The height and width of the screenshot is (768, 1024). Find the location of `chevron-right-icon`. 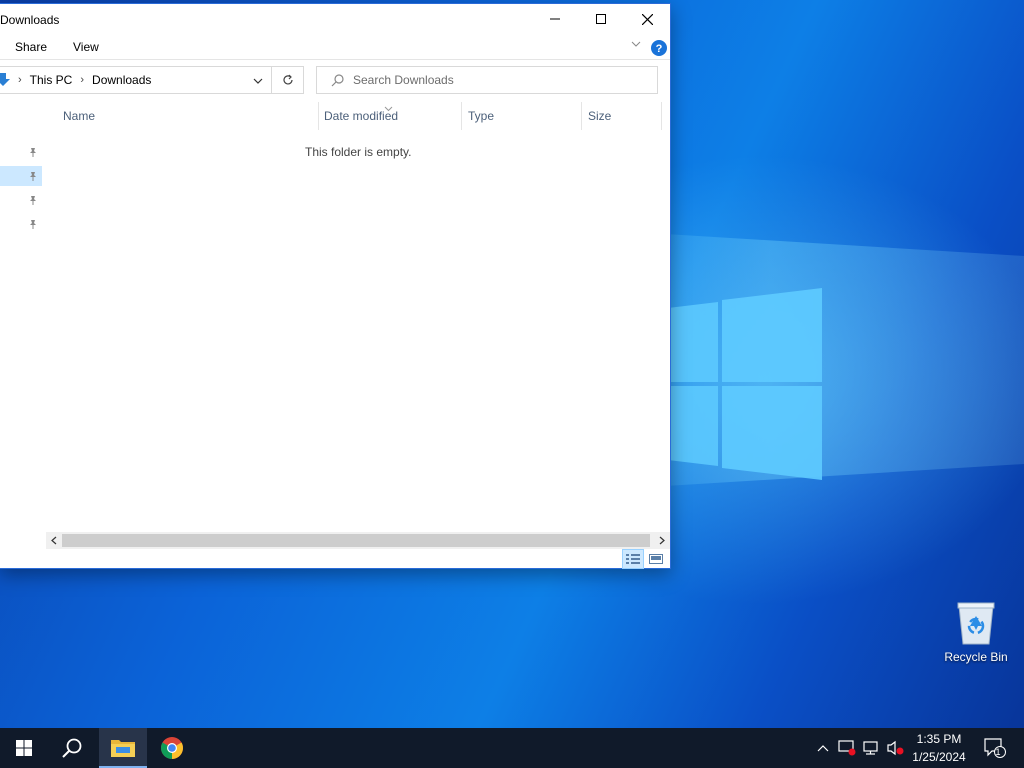

chevron-right-icon is located at coordinates (662, 540).